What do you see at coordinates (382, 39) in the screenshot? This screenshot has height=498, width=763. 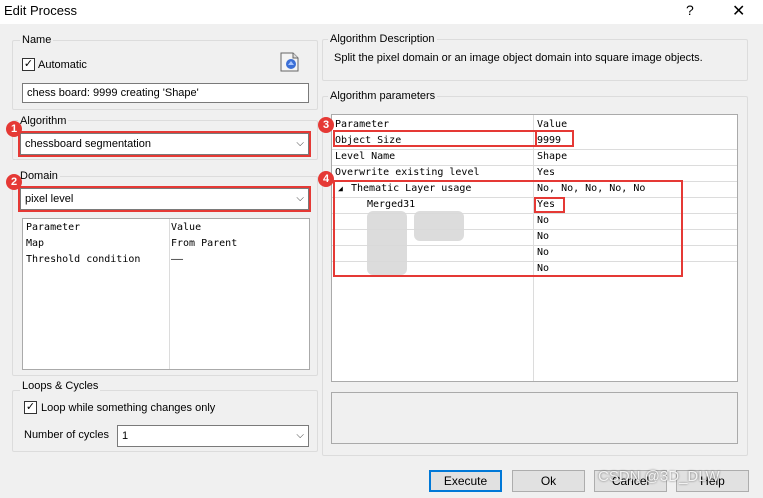 I see `description-group-label: Algorithm Description` at bounding box center [382, 39].